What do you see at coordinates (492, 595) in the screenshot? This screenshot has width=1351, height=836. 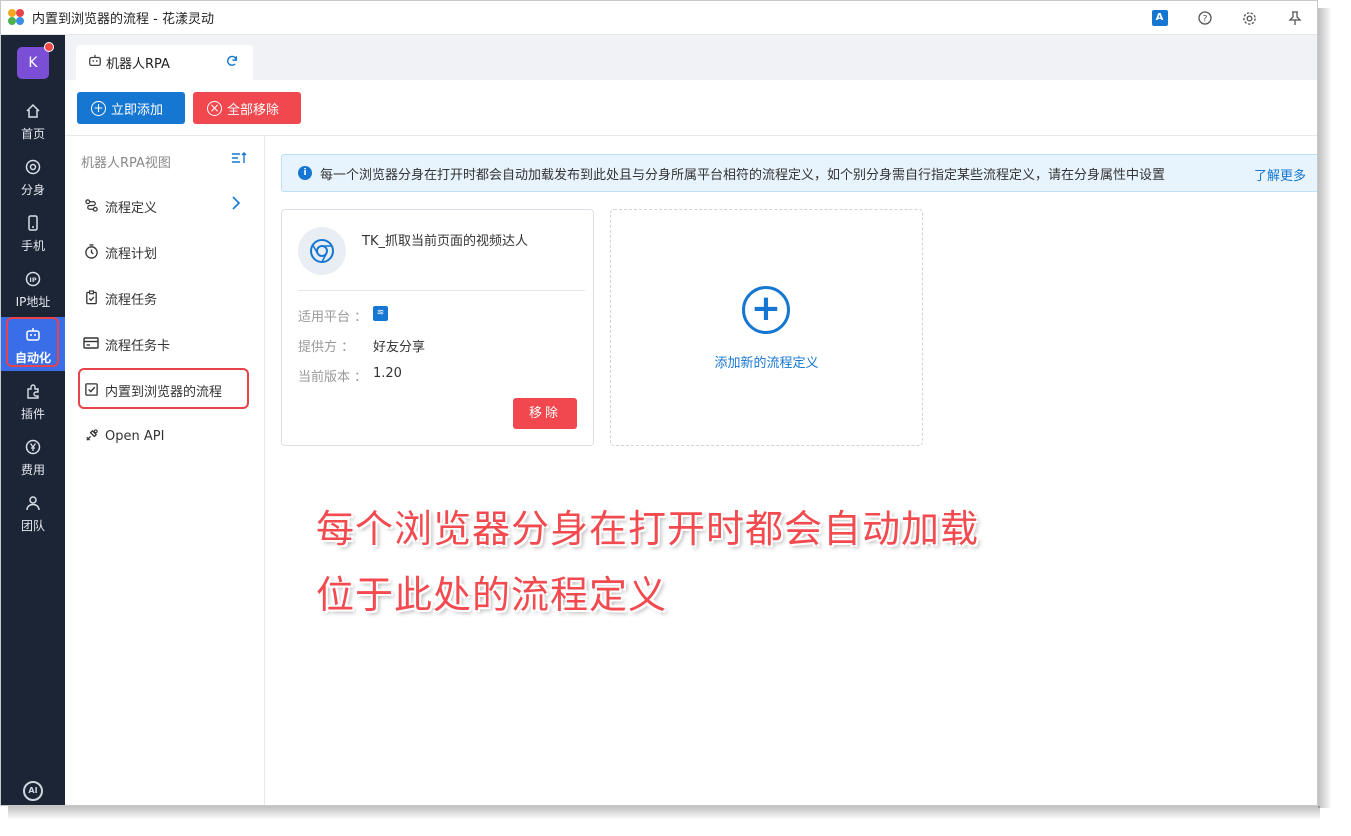 I see `annotation-line-2: 位于此处的流程定义` at bounding box center [492, 595].